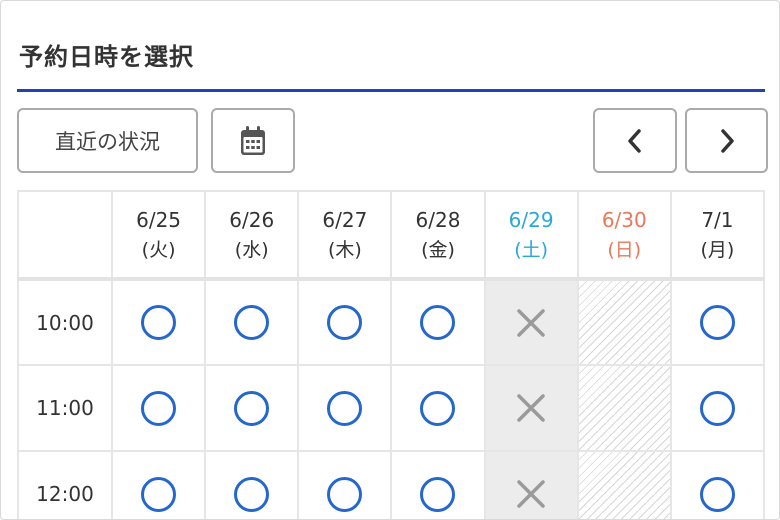 This screenshot has width=780, height=520. I want to click on weekday-label: (金), so click(438, 249).